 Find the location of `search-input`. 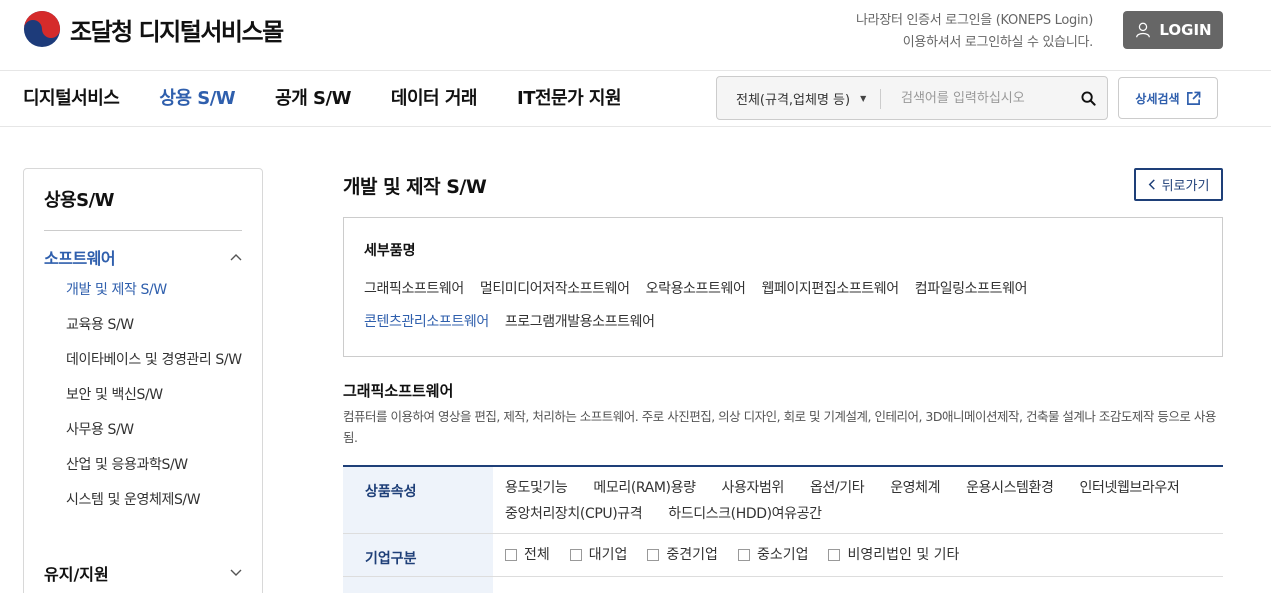

search-input is located at coordinates (975, 98).